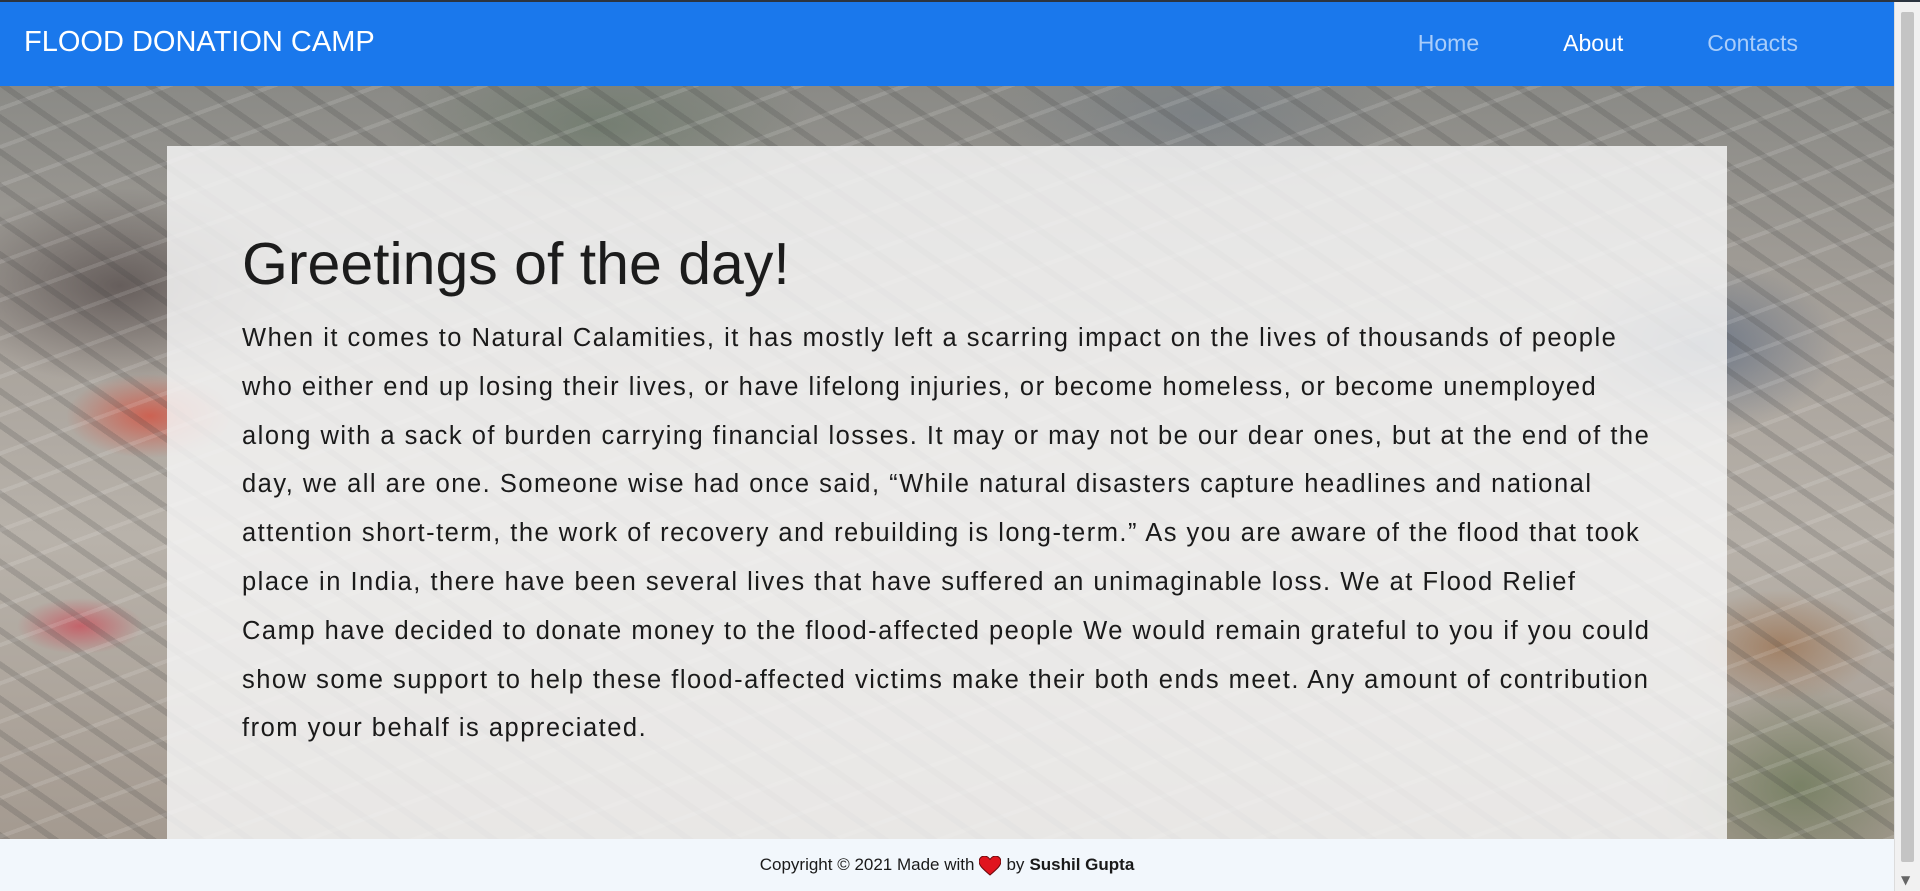  I want to click on nav-links: Home About Contacts, so click(1608, 43).